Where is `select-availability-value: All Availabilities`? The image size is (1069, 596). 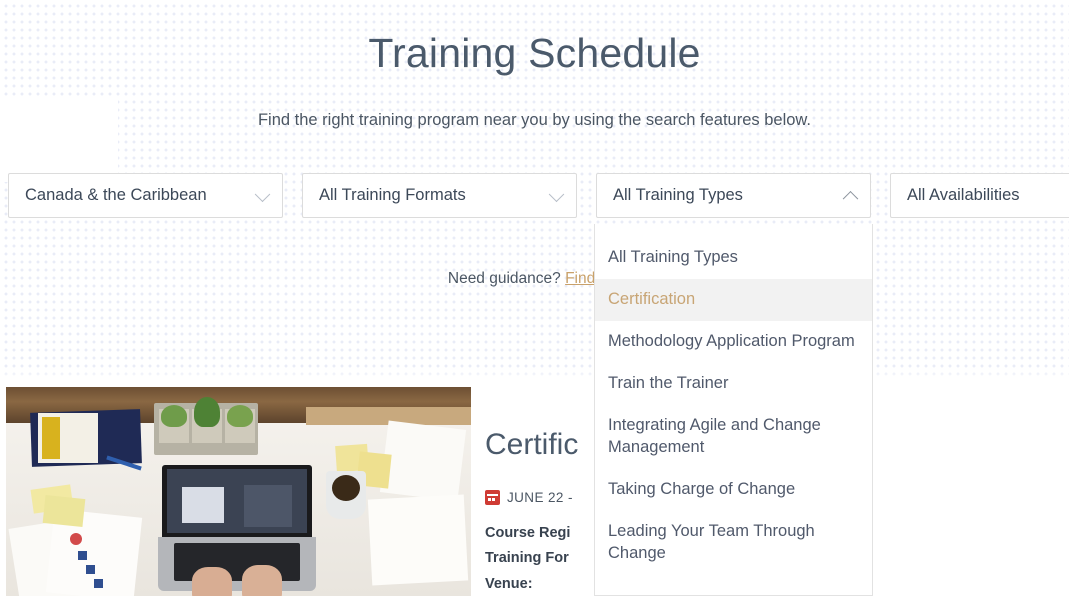 select-availability-value: All Availabilities is located at coordinates (963, 195).